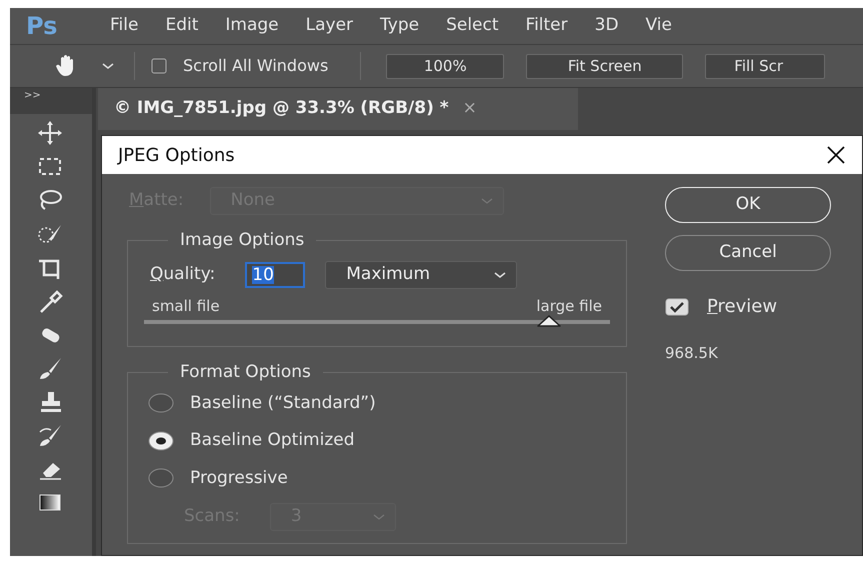 This screenshot has width=863, height=562. Describe the element at coordinates (765, 66) in the screenshot. I see `toolbar-button: Fill Scr` at that location.